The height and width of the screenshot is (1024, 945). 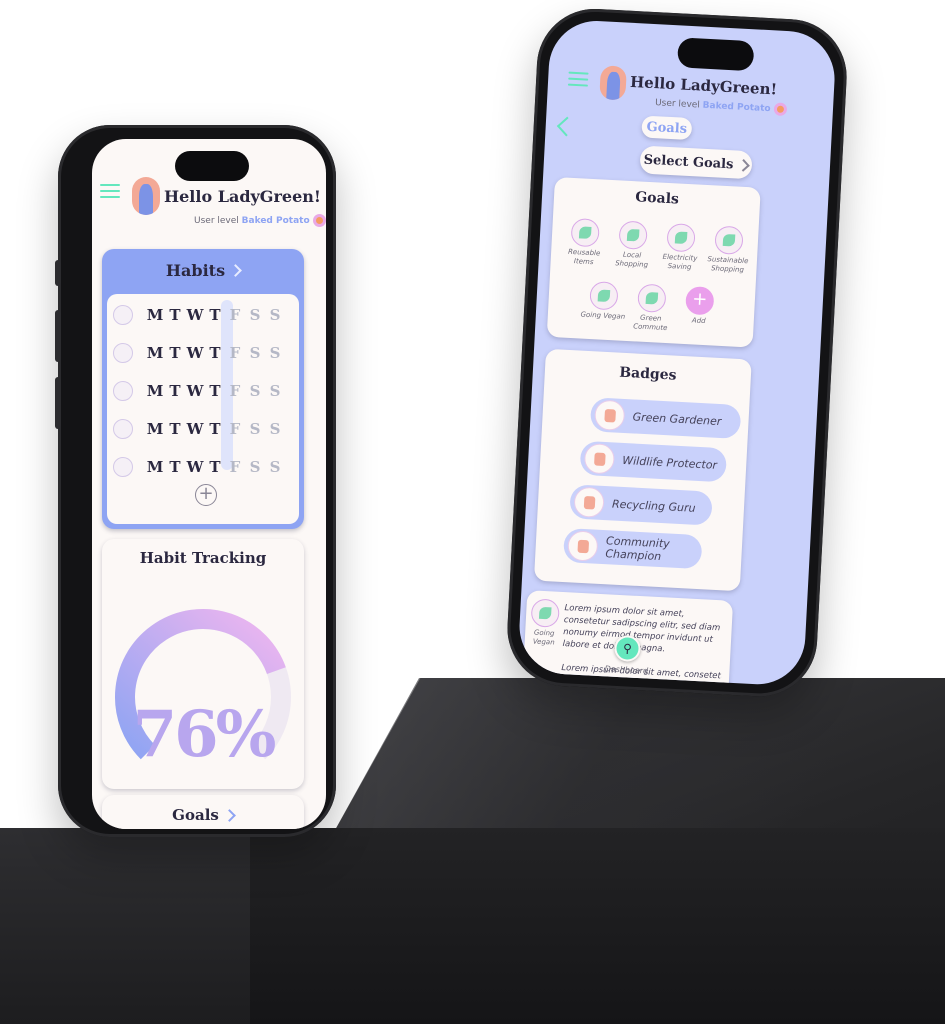 I want to click on add-habit-button: +, so click(x=206, y=495).